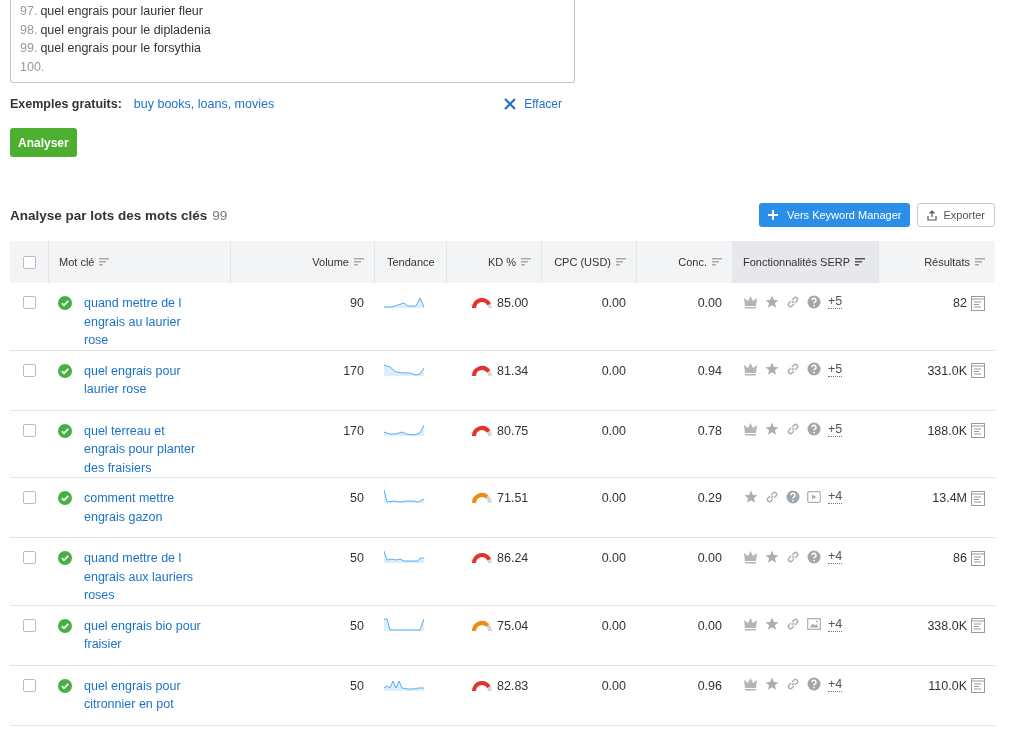 The height and width of the screenshot is (755, 1010). Describe the element at coordinates (947, 686) in the screenshot. I see `results-cell-text: 110.0K` at that location.